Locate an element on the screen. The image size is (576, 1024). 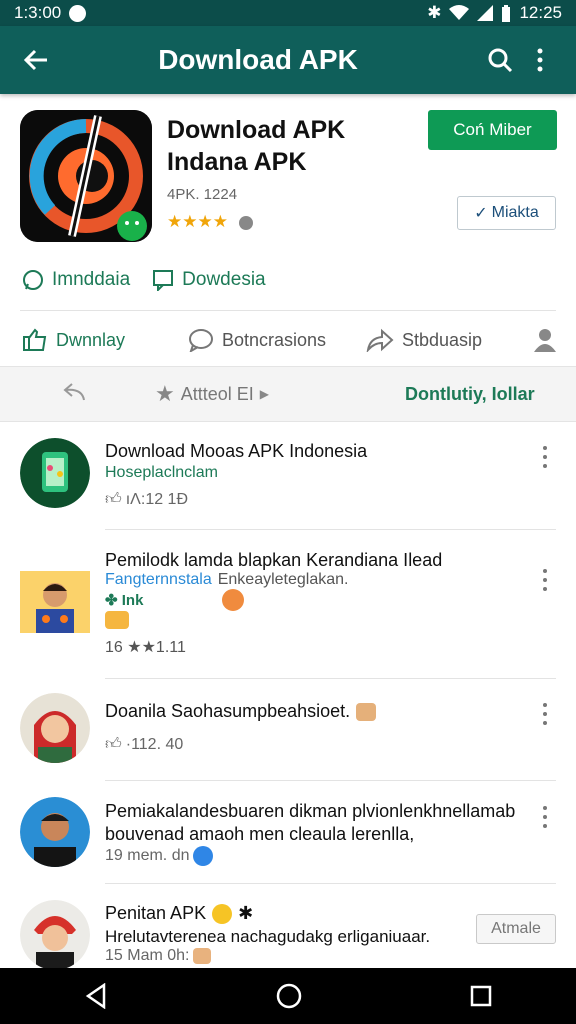
item-meta: 👍︎ ıɅ:12 1Ð is located at coordinates (146, 499).